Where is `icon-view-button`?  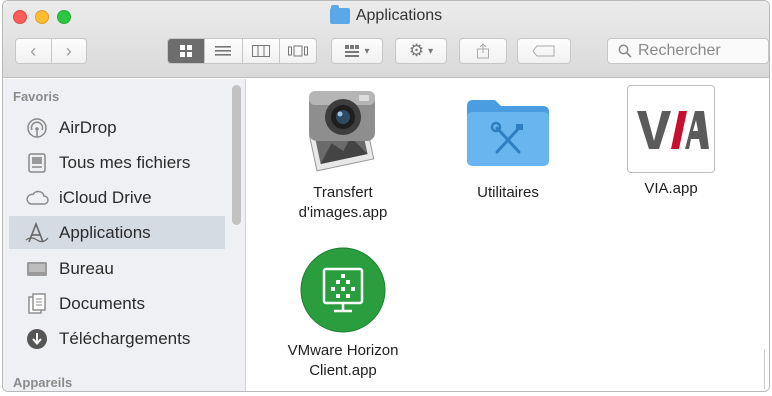 icon-view-button is located at coordinates (187, 51).